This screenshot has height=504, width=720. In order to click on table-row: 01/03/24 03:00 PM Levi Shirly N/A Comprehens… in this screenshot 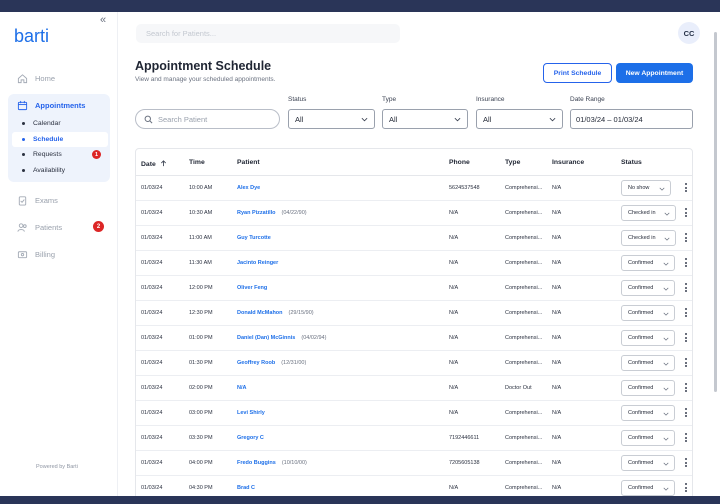, I will do `click(414, 413)`.